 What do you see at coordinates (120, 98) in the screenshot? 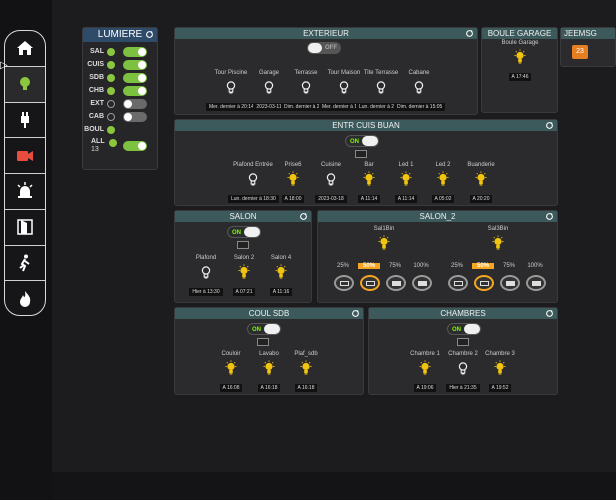
I see `lumiere-panel: LUMIERE SAL CUIS SDB CHB EXT CAB BOUL ALL 13` at bounding box center [120, 98].